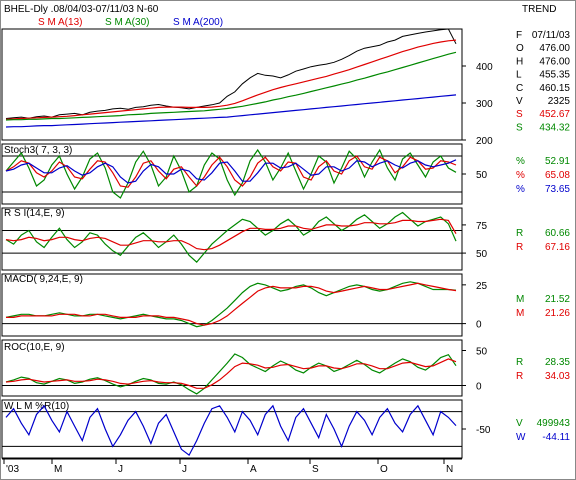  Describe the element at coordinates (557, 175) in the screenshot. I see `panel-value: 65.08` at that location.